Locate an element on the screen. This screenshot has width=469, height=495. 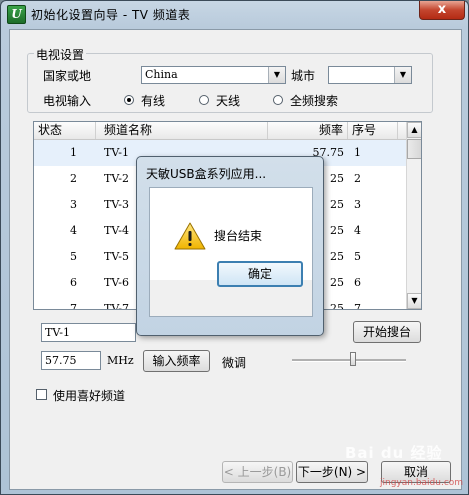
watermark-text: Bai du 经验 is located at coordinates (394, 453).